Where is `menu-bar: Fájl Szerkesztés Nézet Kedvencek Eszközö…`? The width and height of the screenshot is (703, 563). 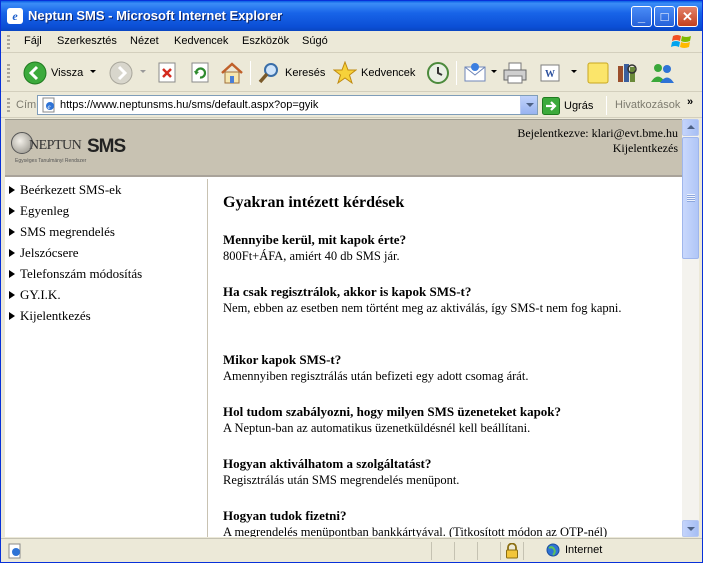
menu-bar: Fájl Szerkesztés Nézet Kedvencek Eszközö… is located at coordinates (351, 42).